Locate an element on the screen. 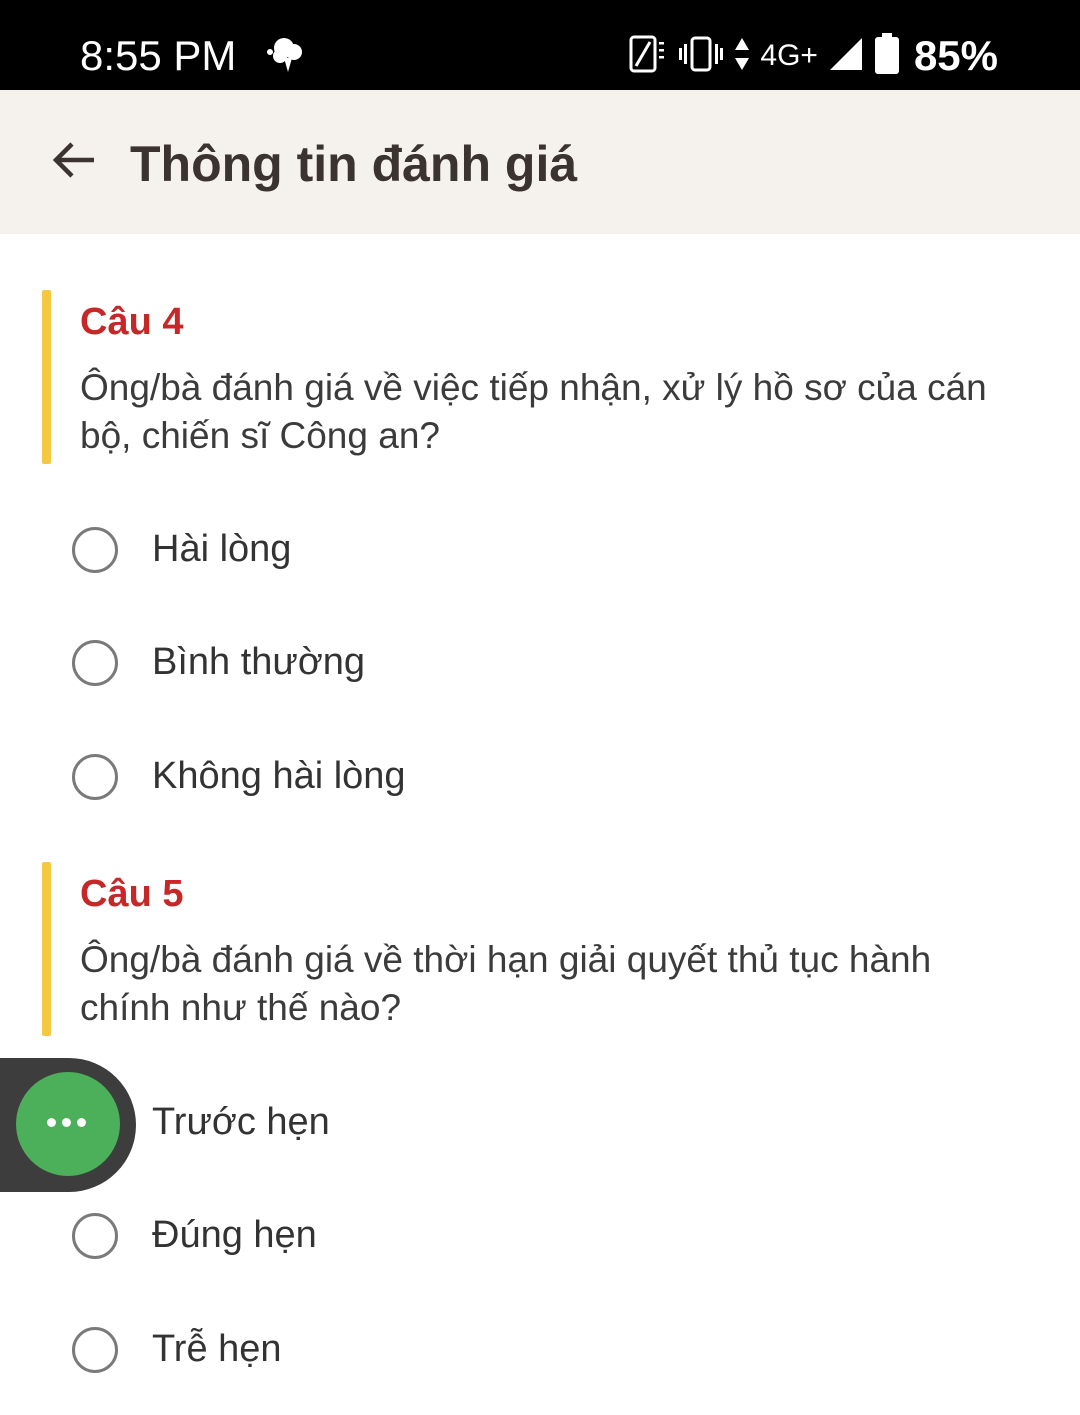 Image resolution: width=1080 pixels, height=1415 pixels. floating-chat-button is located at coordinates (68, 1124).